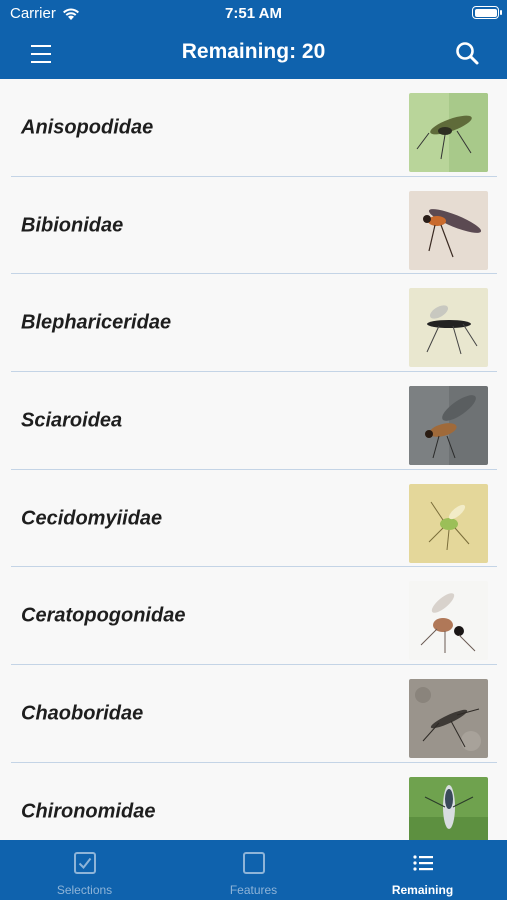  I want to click on tab-label: Selections, so click(84, 890).